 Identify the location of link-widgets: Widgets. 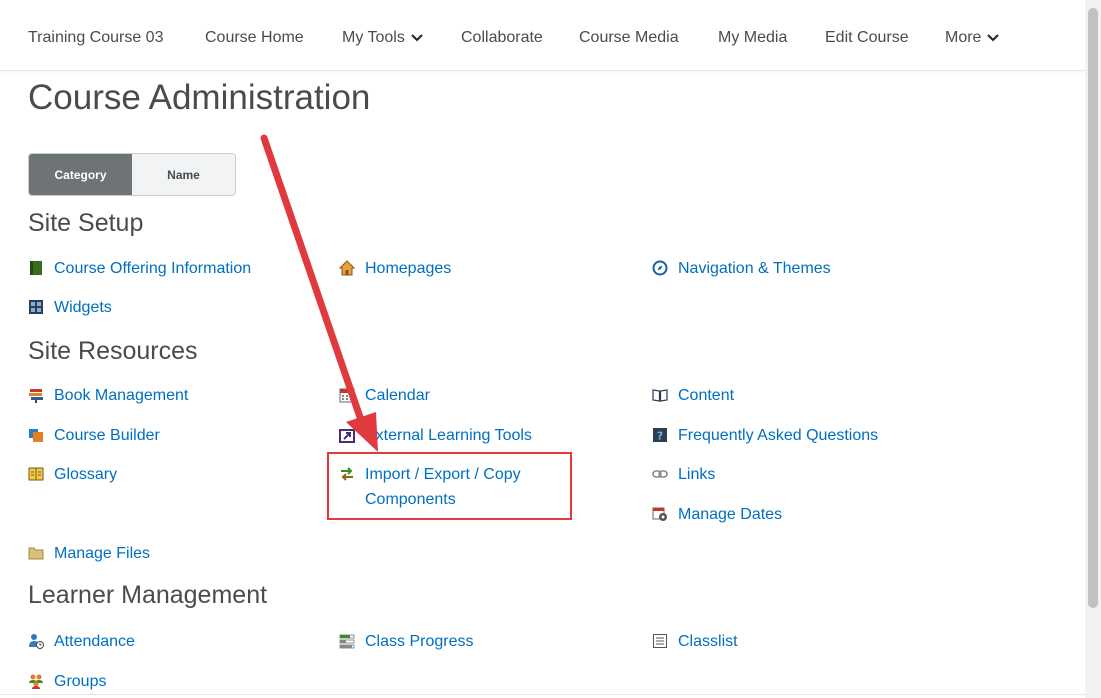
(70, 307).